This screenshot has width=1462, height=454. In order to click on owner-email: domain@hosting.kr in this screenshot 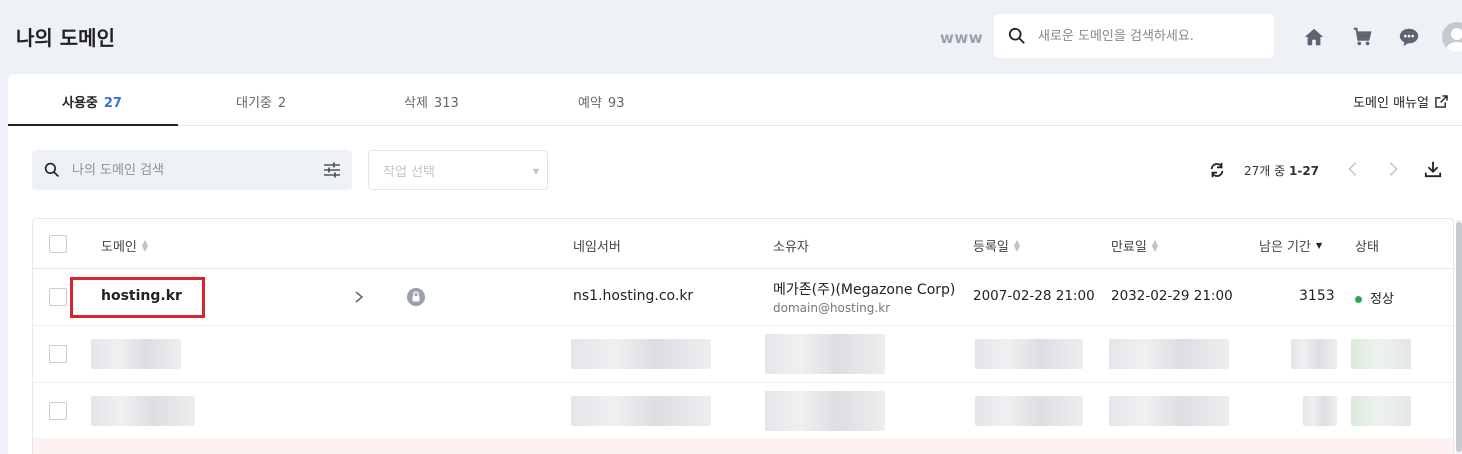, I will do `click(832, 308)`.